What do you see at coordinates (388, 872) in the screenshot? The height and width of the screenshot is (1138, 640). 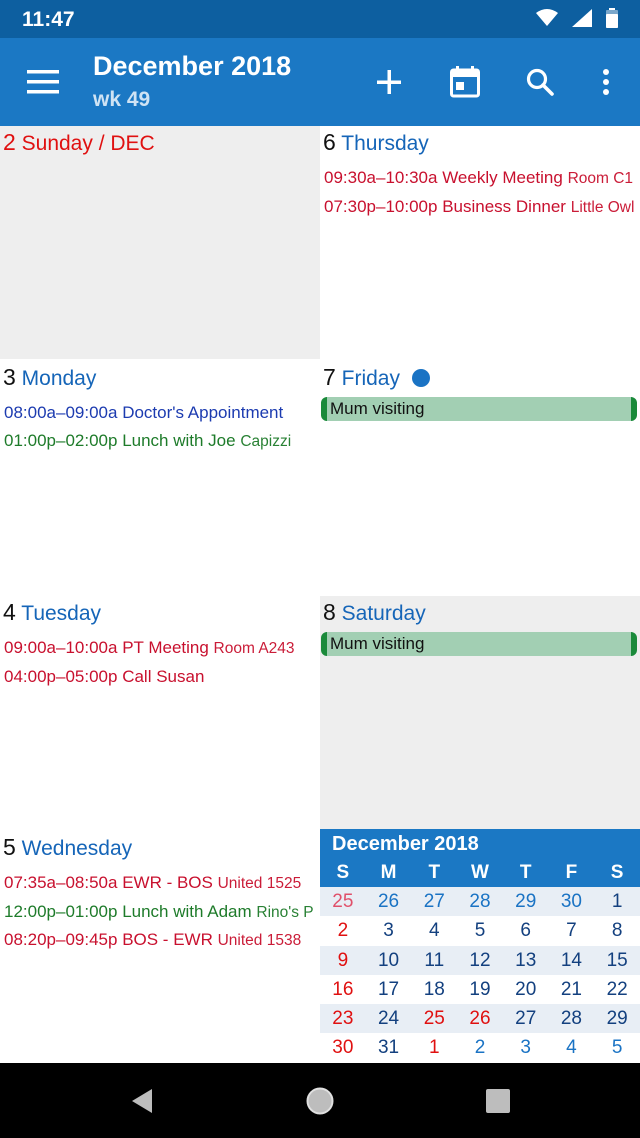 I see `weekday-label: M` at bounding box center [388, 872].